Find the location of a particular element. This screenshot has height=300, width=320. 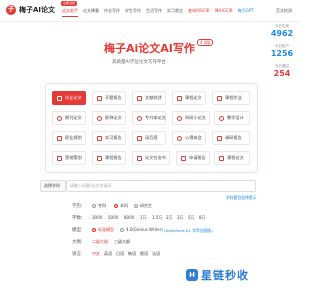

tool-tile-task-book: 论文任务书 is located at coordinates (151, 158).